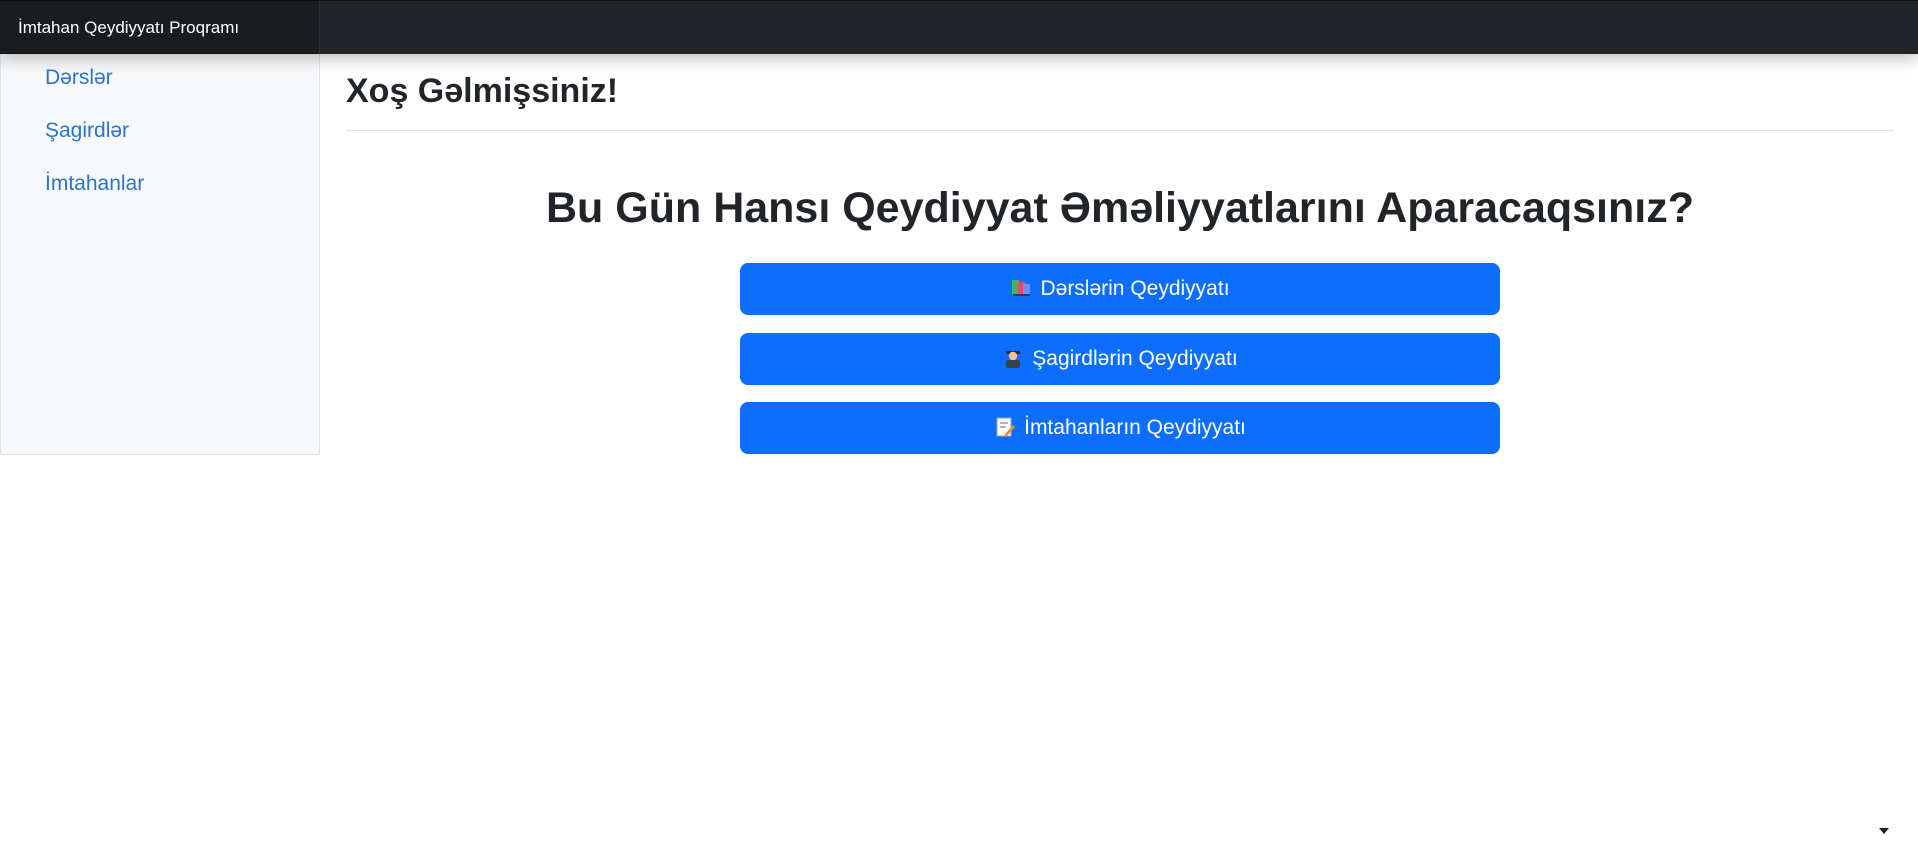  I want to click on students-registration-button: Şagirdlərin Qeydiyyatı, so click(1120, 359).